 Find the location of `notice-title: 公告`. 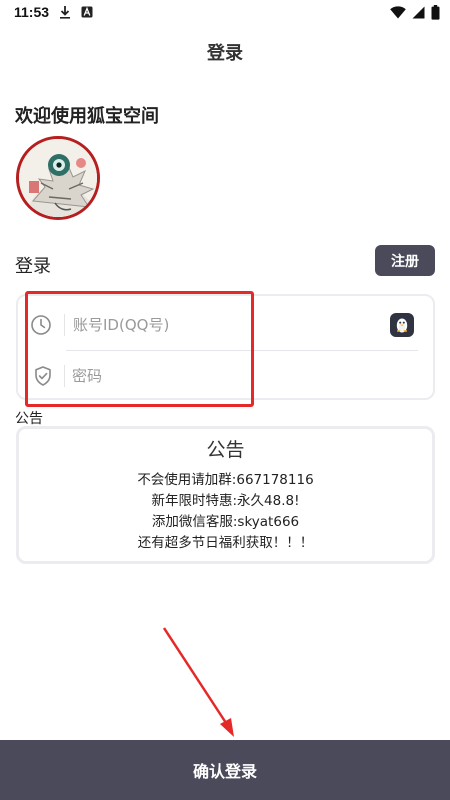

notice-title: 公告 is located at coordinates (225, 450).